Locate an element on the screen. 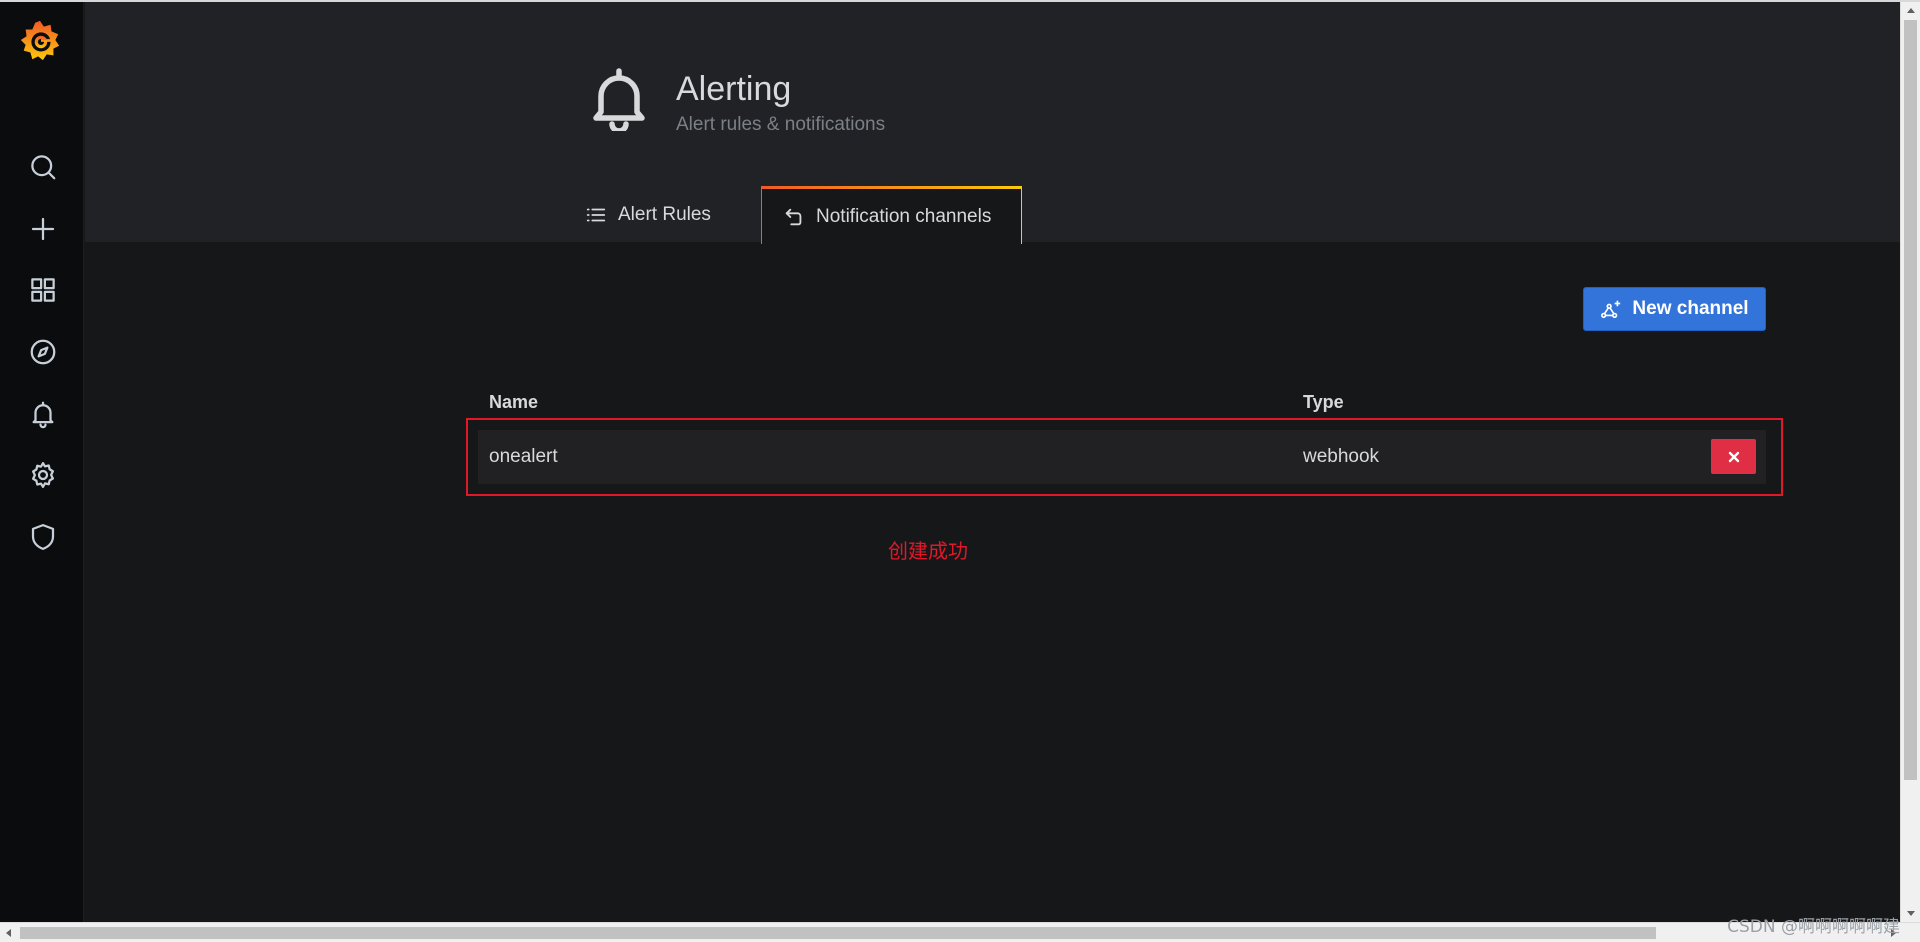  page-subtitle: Alert rules & notifications is located at coordinates (781, 124).